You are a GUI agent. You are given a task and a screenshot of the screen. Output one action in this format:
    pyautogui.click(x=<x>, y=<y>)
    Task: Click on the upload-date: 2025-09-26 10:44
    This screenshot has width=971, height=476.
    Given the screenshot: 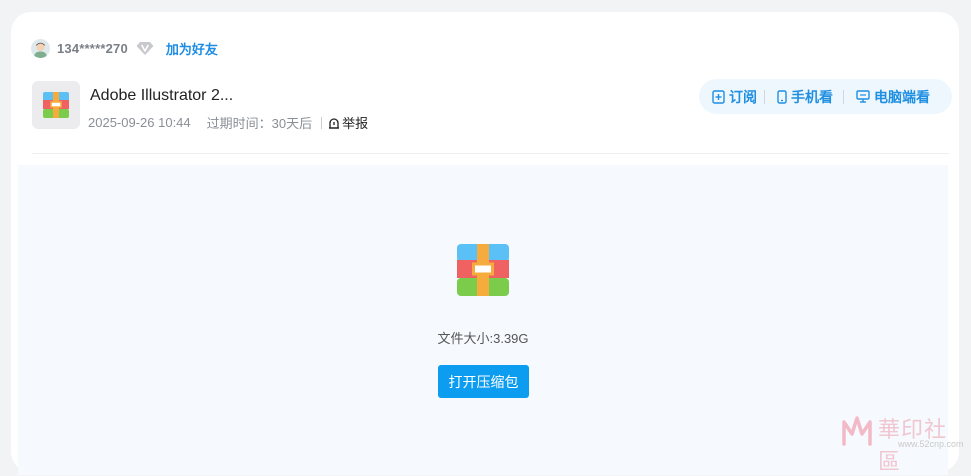 What is the action you would take?
    pyautogui.click(x=139, y=122)
    